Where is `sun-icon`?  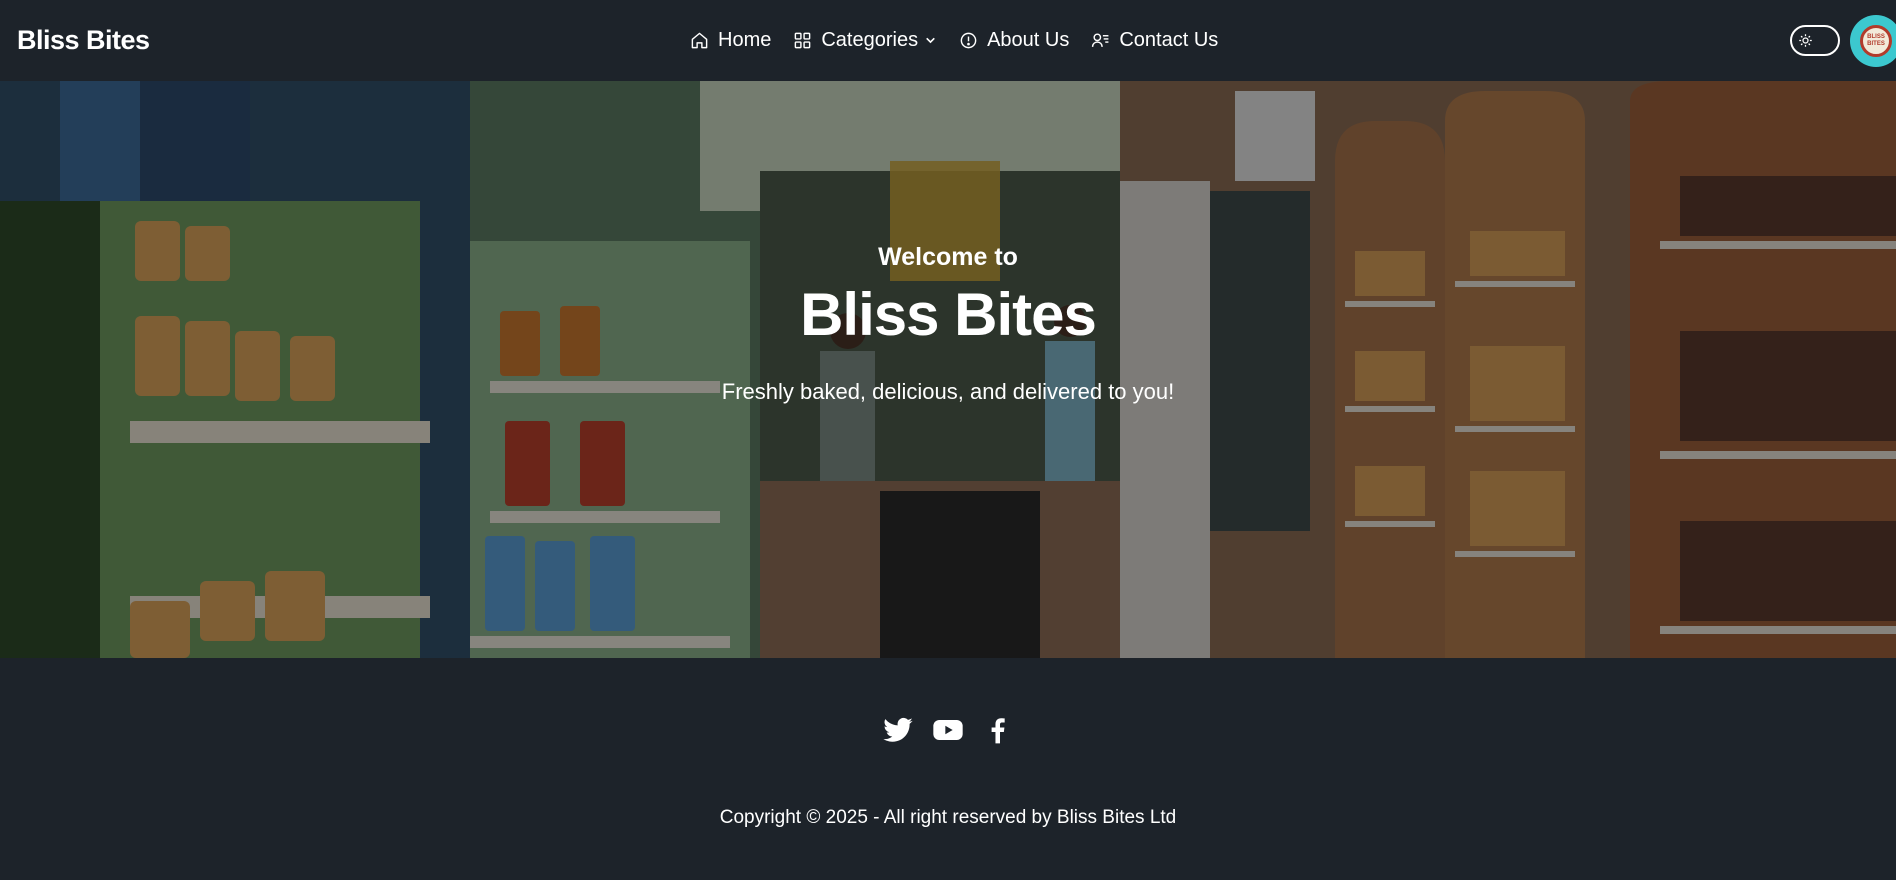 sun-icon is located at coordinates (1805, 40).